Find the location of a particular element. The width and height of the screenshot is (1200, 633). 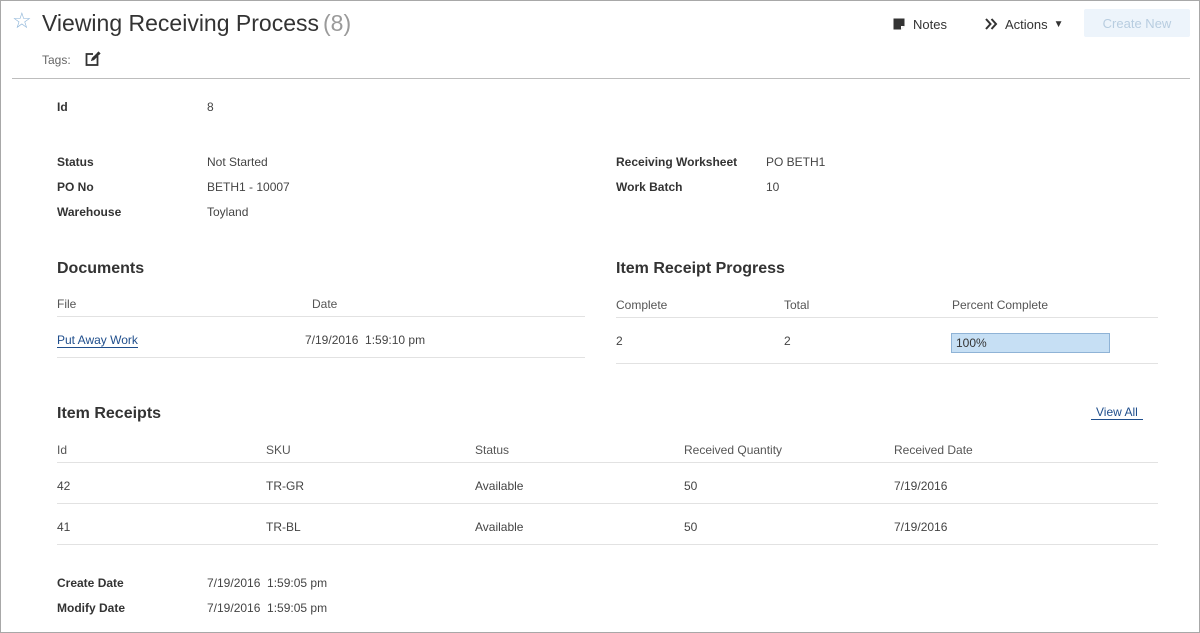

status-label: Status is located at coordinates (75, 162).